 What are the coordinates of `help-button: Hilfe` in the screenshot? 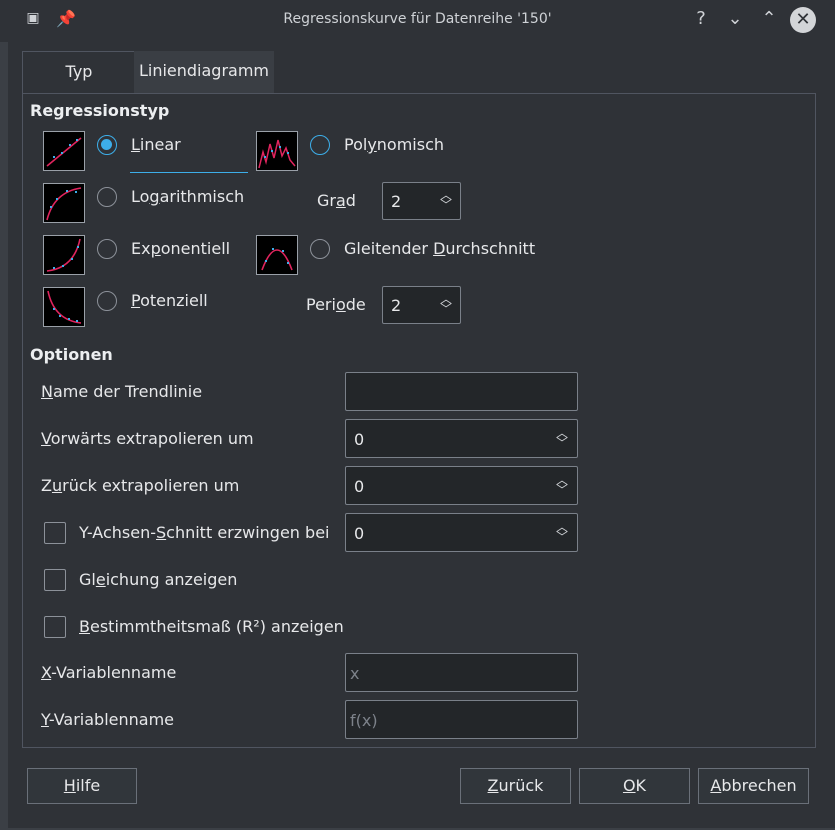 It's located at (82, 786).